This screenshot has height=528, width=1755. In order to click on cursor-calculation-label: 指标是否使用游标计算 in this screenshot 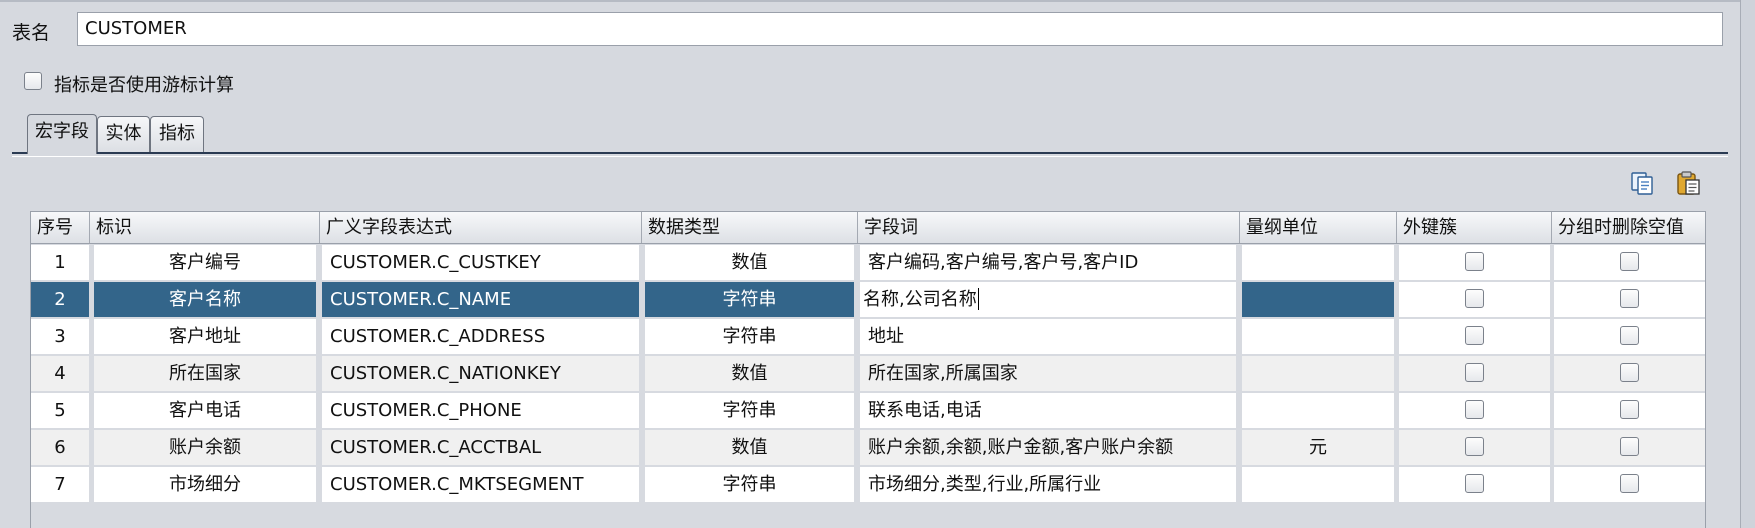, I will do `click(144, 85)`.